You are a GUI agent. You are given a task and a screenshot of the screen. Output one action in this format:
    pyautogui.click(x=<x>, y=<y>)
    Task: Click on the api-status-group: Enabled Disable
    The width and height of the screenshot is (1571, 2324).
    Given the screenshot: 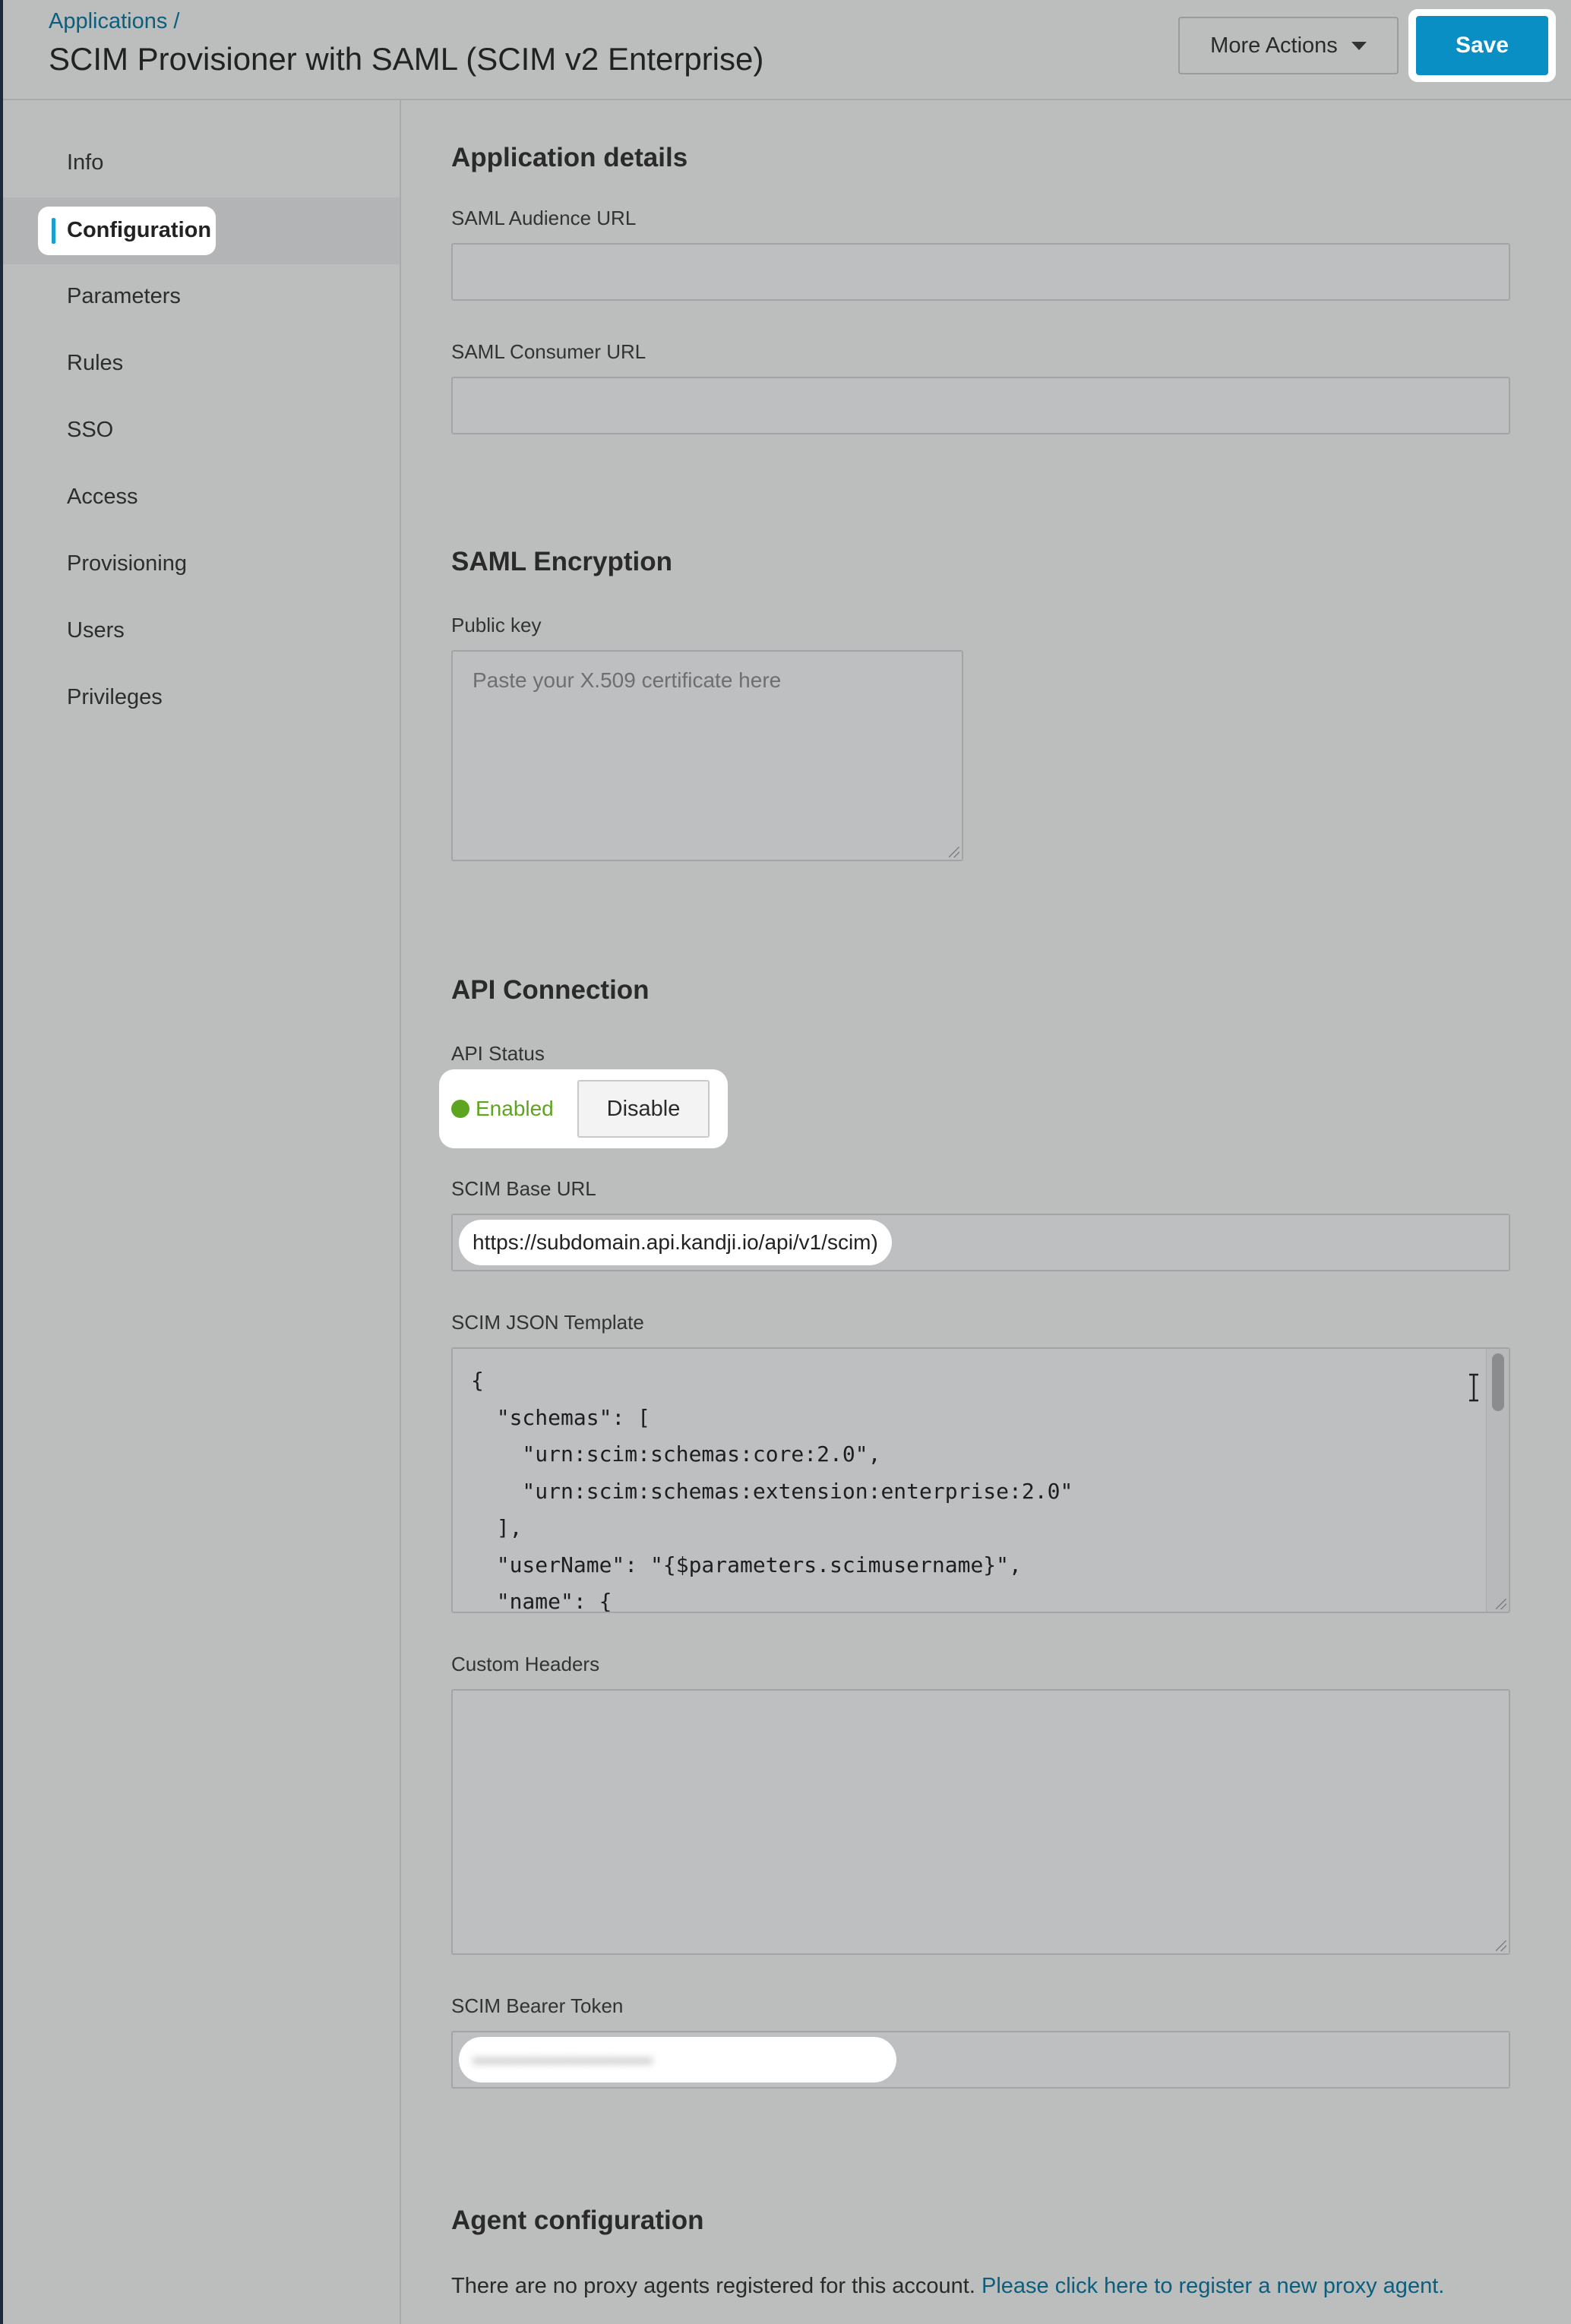 What is the action you would take?
    pyautogui.click(x=583, y=1108)
    